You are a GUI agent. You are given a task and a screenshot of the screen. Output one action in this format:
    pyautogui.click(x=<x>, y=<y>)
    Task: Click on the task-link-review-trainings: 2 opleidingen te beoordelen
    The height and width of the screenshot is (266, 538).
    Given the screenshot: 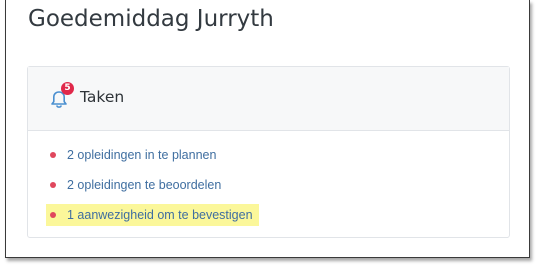 What is the action you would take?
    pyautogui.click(x=144, y=185)
    